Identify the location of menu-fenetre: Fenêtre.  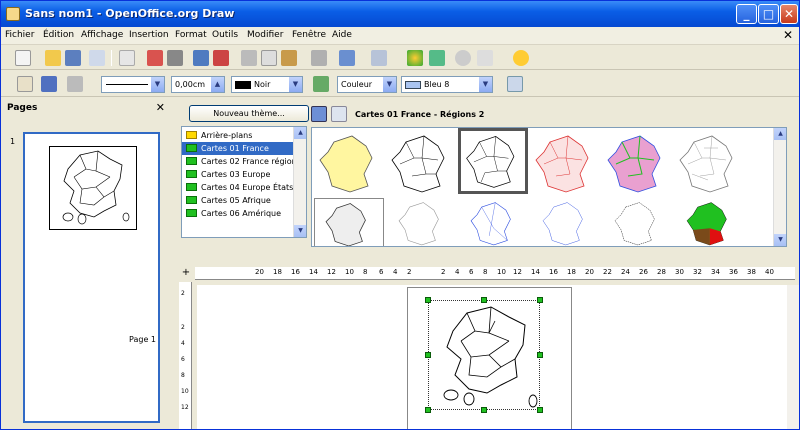
(309, 35).